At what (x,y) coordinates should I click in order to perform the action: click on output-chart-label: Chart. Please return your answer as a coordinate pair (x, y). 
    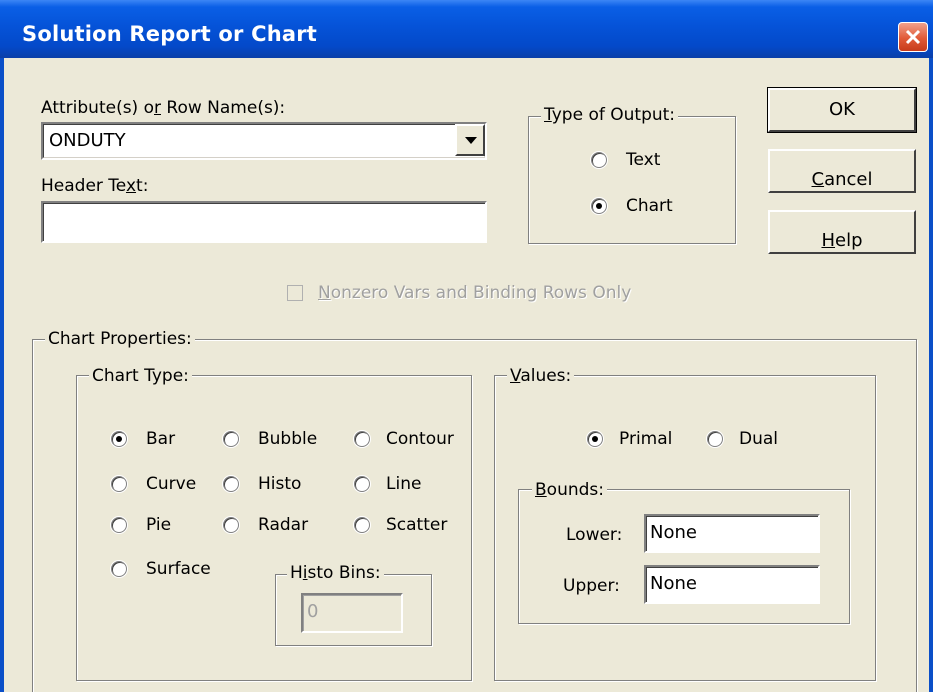
    Looking at the image, I should click on (649, 206).